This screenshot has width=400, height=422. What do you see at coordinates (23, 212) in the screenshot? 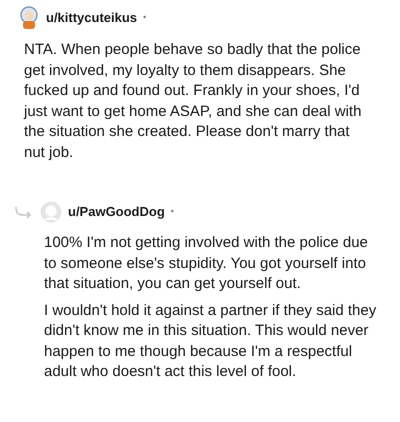
I see `reply-arrow-icon` at bounding box center [23, 212].